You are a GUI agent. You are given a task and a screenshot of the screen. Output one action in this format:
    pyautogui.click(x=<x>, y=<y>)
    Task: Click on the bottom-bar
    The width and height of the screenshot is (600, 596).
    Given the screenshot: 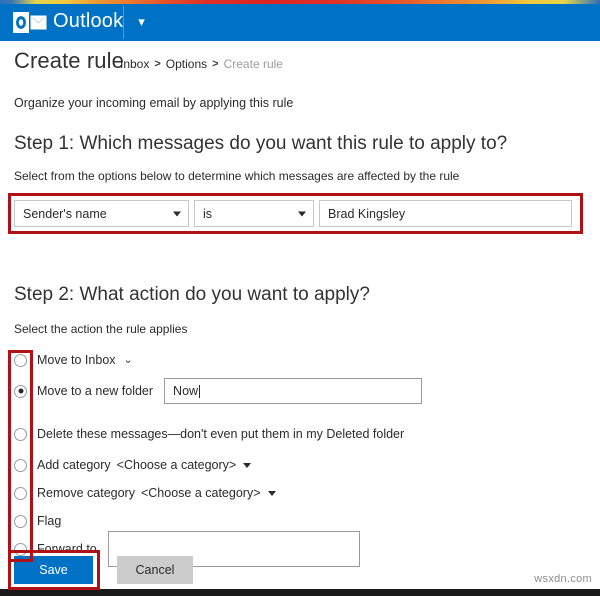 What is the action you would take?
    pyautogui.click(x=300, y=592)
    